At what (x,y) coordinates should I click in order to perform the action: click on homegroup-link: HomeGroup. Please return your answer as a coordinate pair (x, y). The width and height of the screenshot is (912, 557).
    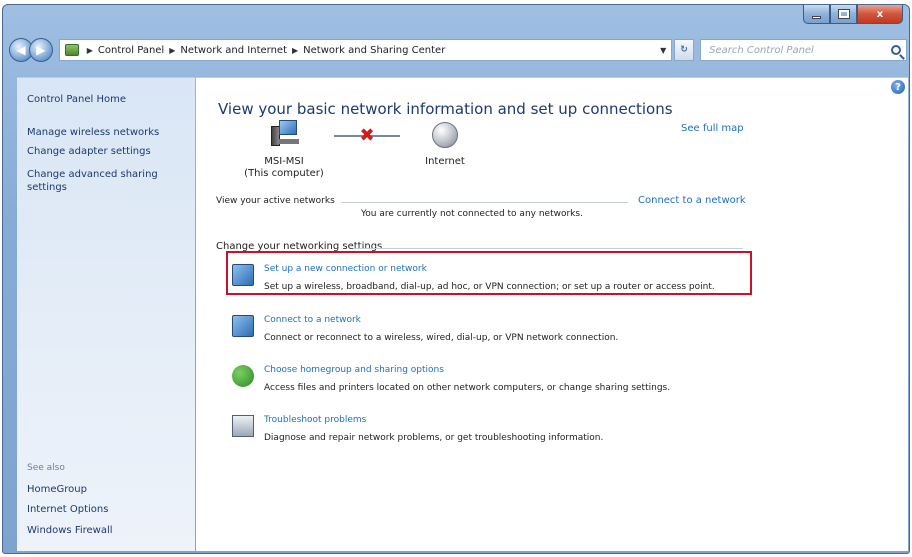
    Looking at the image, I should click on (57, 489).